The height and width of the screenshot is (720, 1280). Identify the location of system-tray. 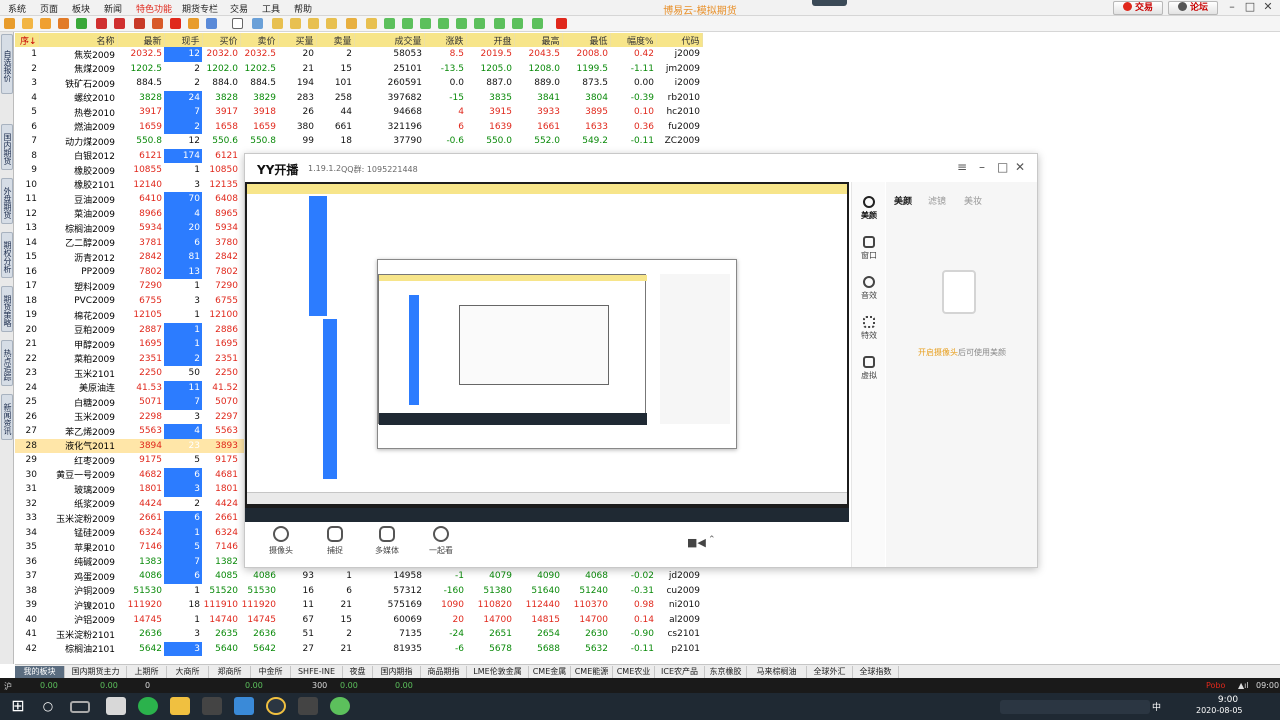
(1075, 707).